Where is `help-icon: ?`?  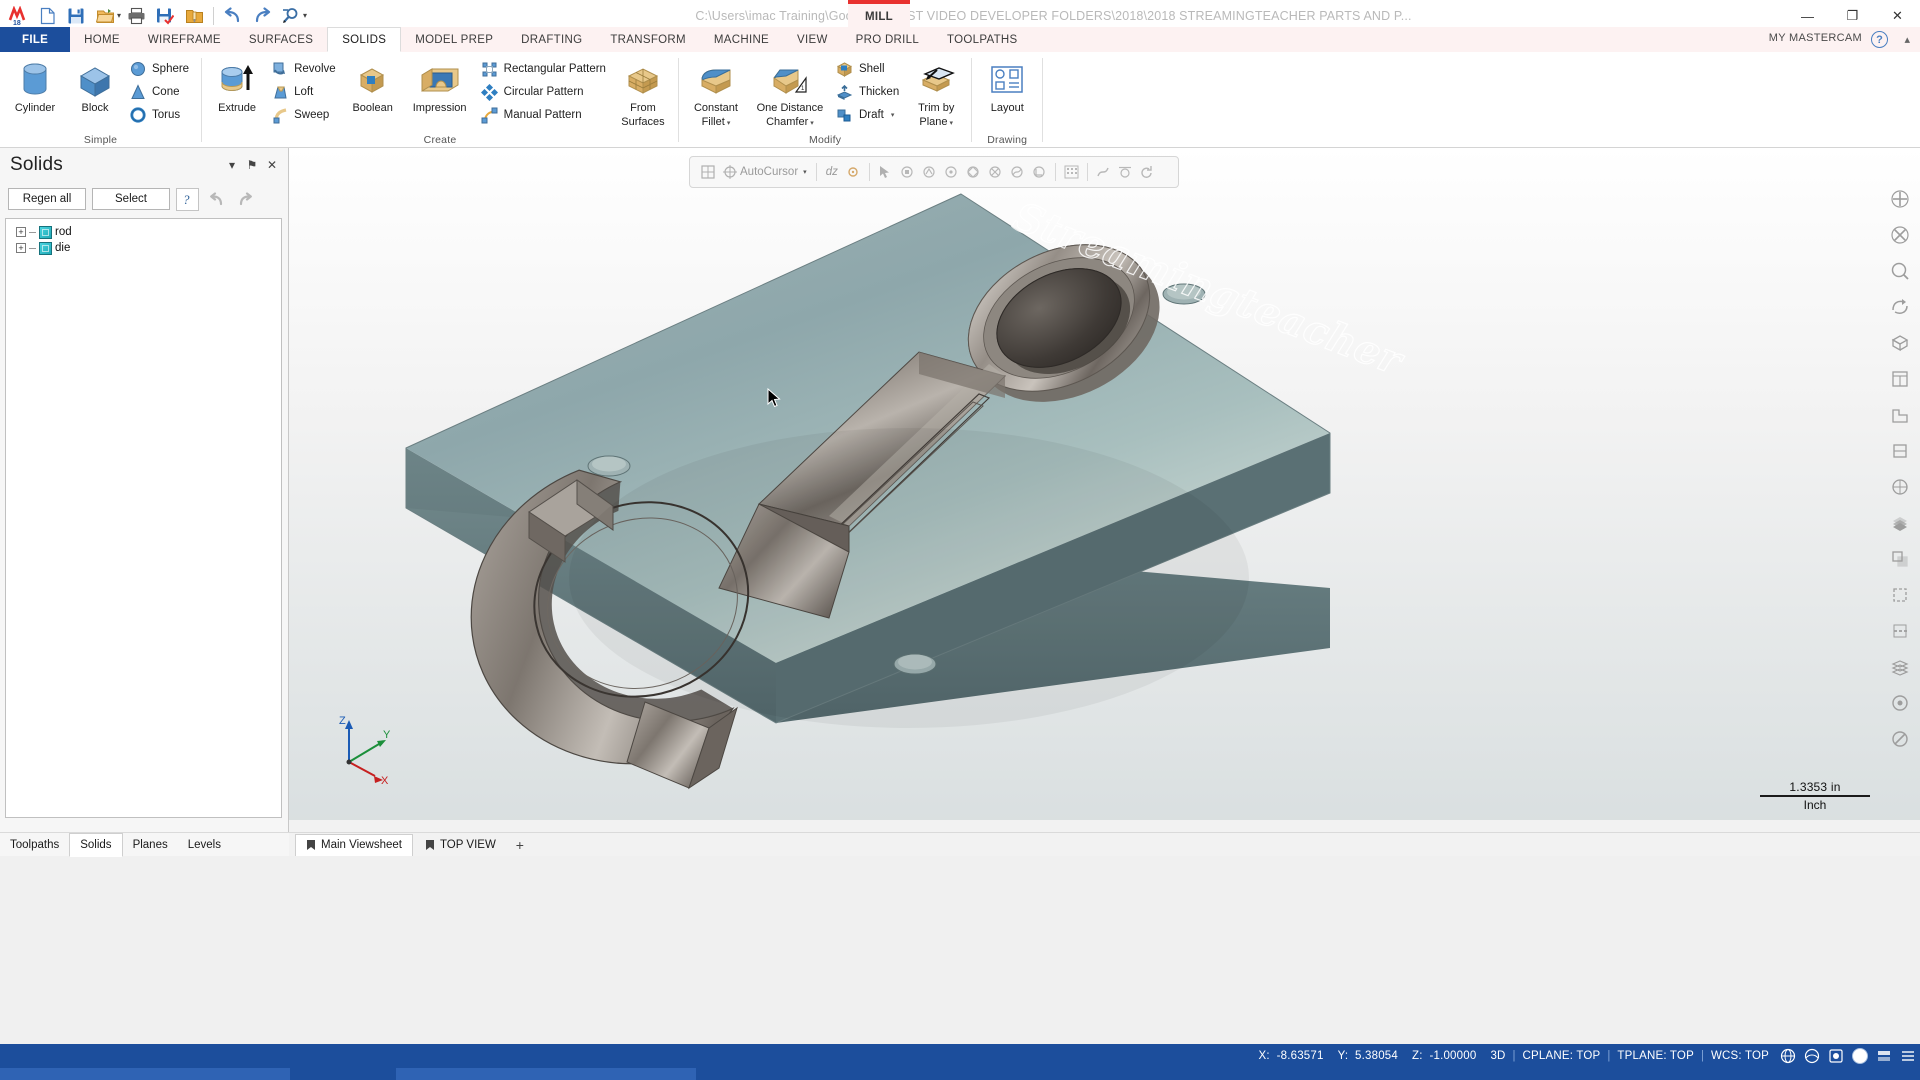 help-icon: ? is located at coordinates (1879, 39).